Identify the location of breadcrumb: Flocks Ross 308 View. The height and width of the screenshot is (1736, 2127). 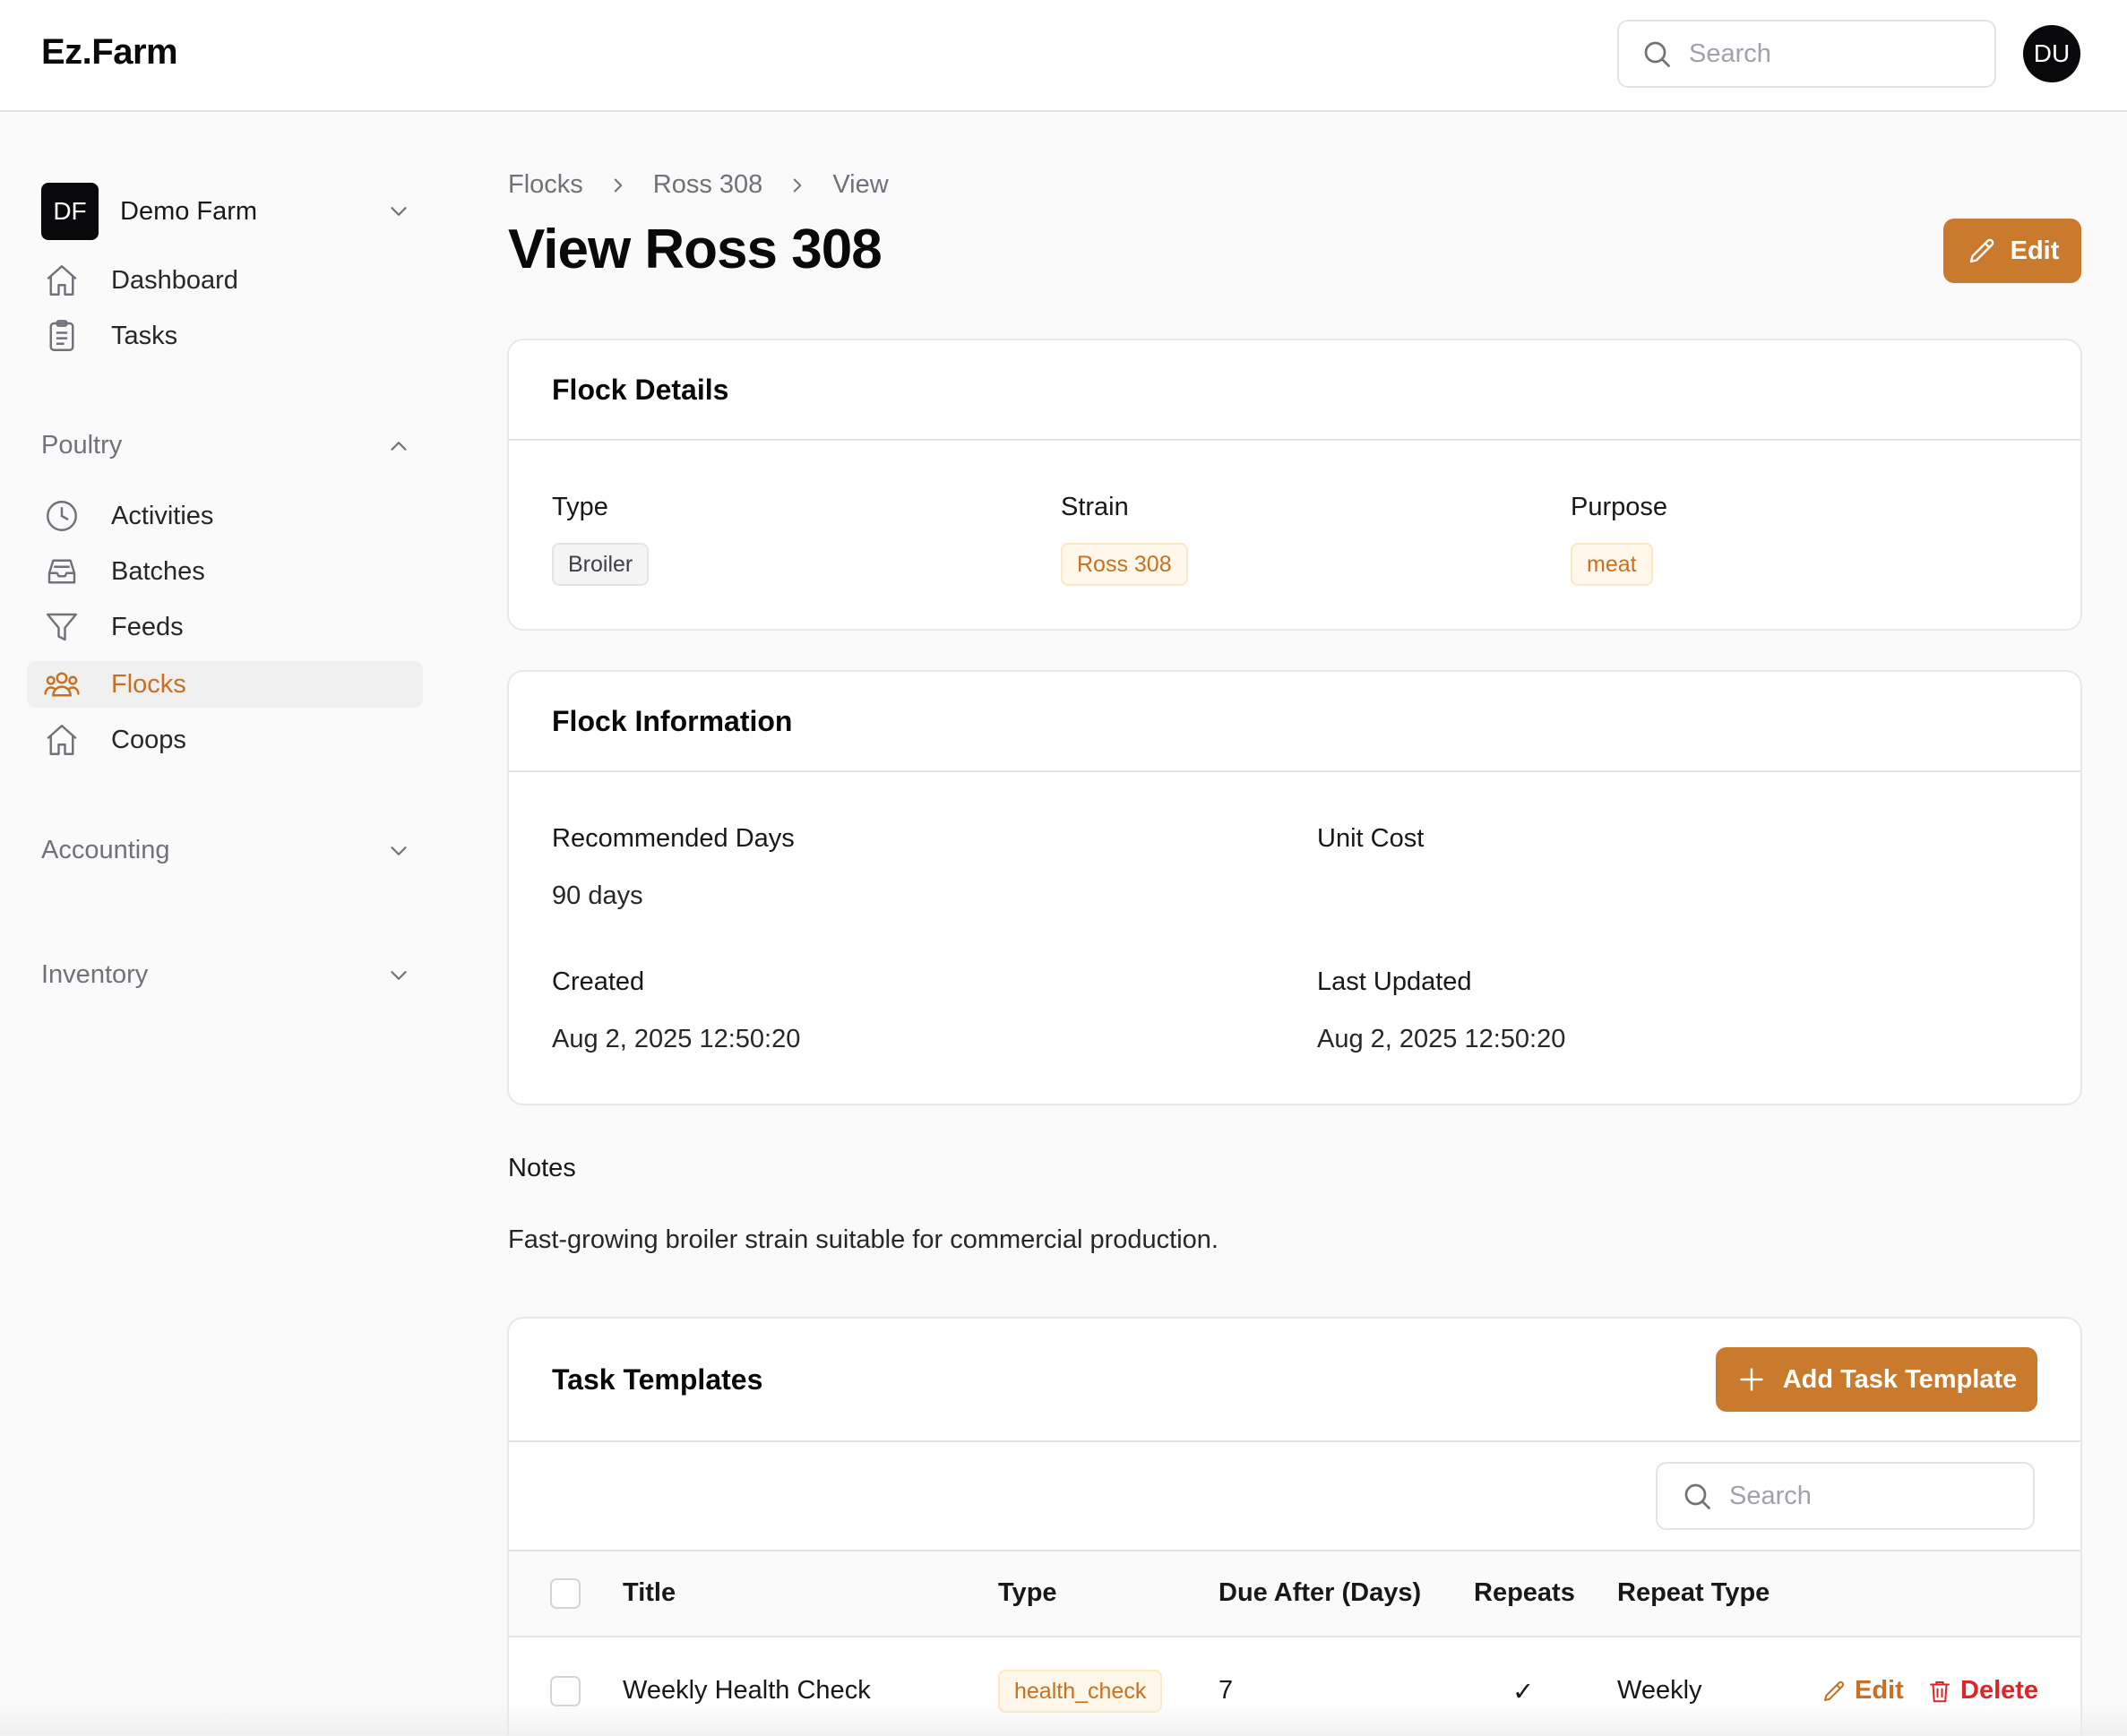
(699, 185).